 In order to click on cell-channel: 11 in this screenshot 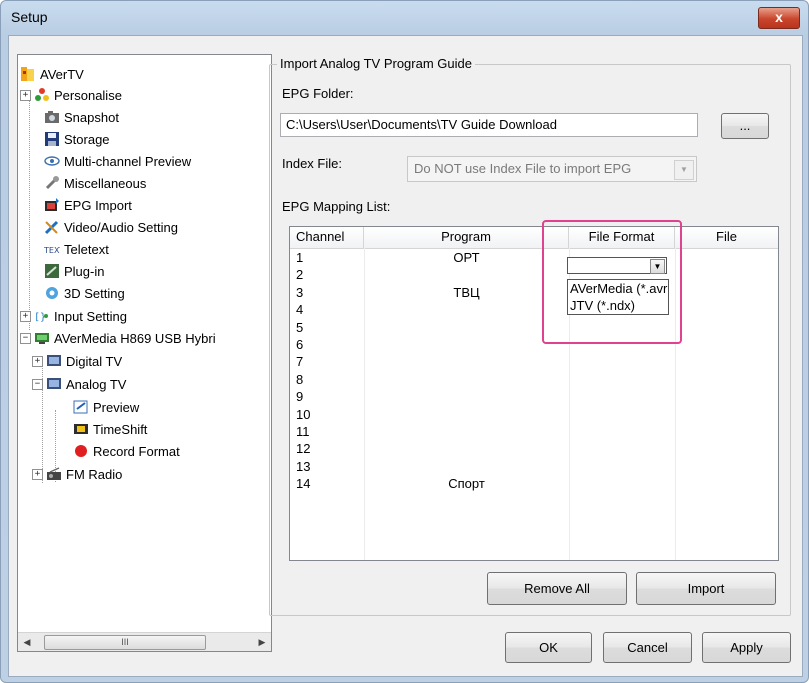, I will do `click(303, 431)`.